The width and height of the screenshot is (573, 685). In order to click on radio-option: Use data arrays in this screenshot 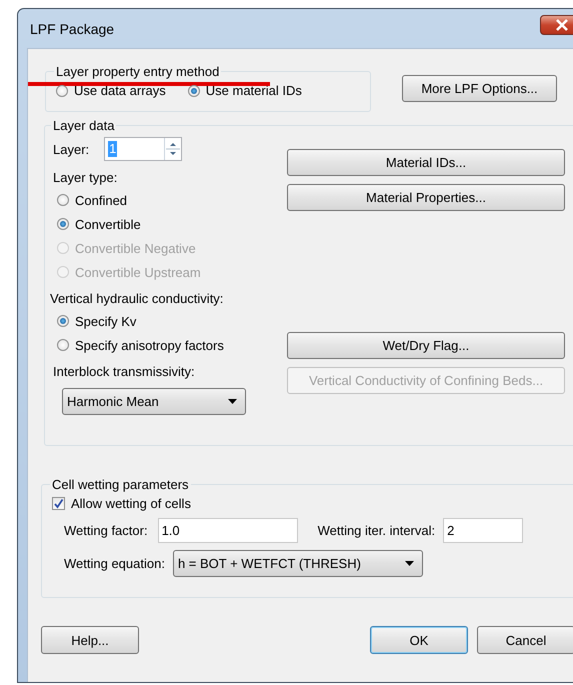, I will do `click(111, 90)`.